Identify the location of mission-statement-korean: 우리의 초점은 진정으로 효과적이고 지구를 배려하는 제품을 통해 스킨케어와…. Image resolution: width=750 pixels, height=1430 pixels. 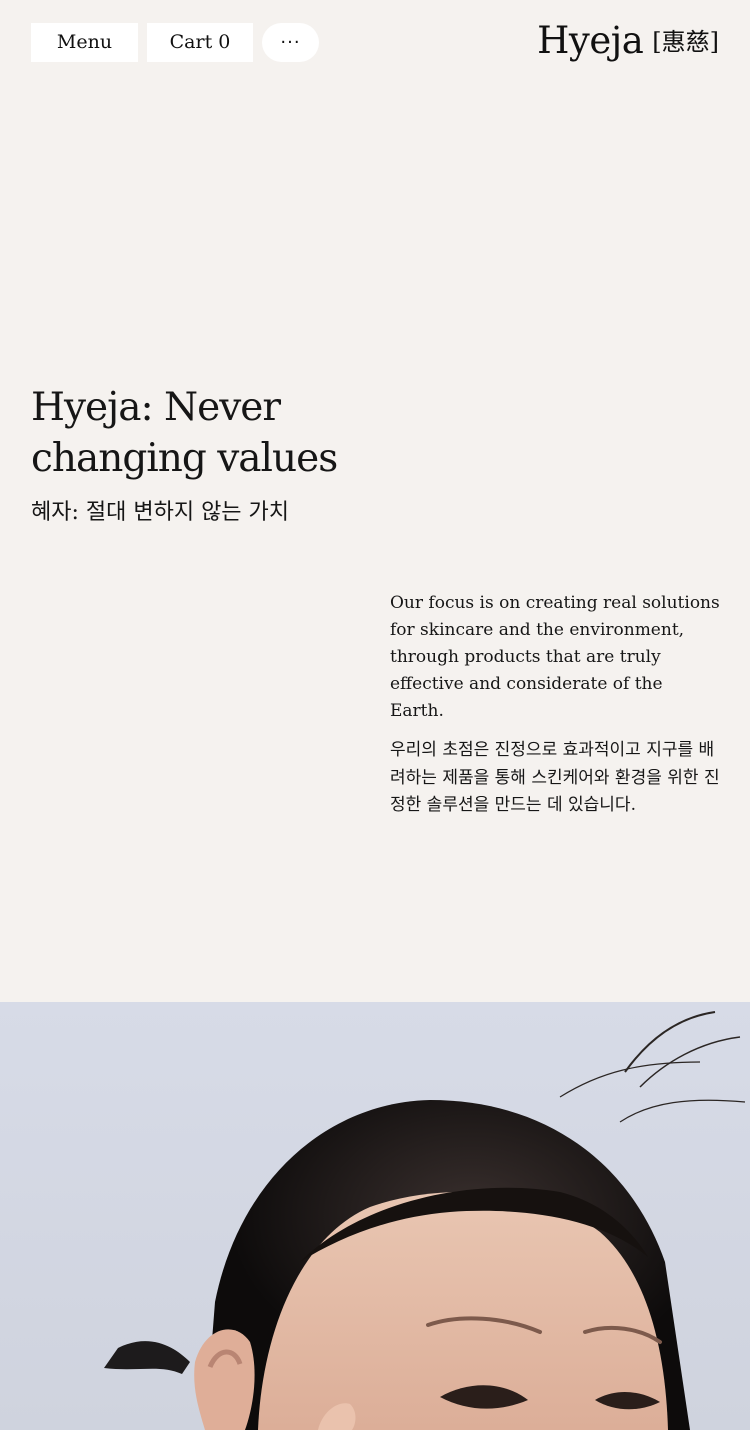
(555, 777).